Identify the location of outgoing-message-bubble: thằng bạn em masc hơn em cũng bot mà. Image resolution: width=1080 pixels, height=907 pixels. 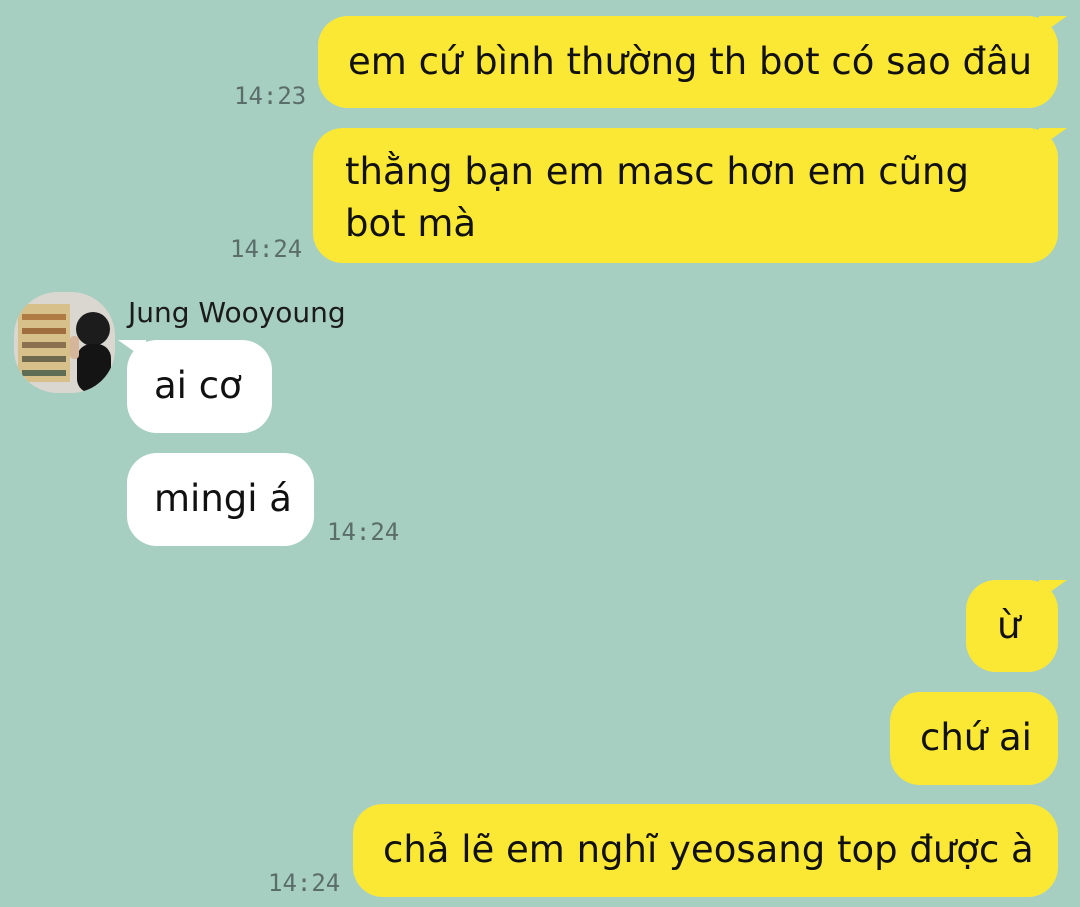
(690, 195).